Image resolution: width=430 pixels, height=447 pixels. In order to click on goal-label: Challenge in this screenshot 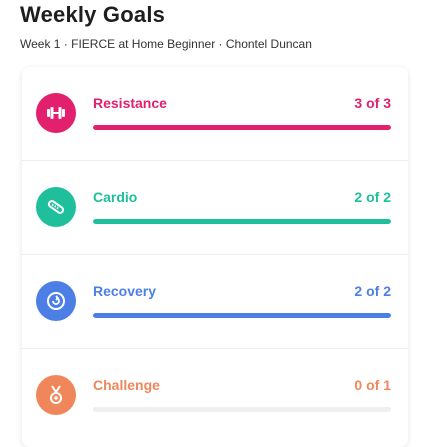, I will do `click(126, 385)`.